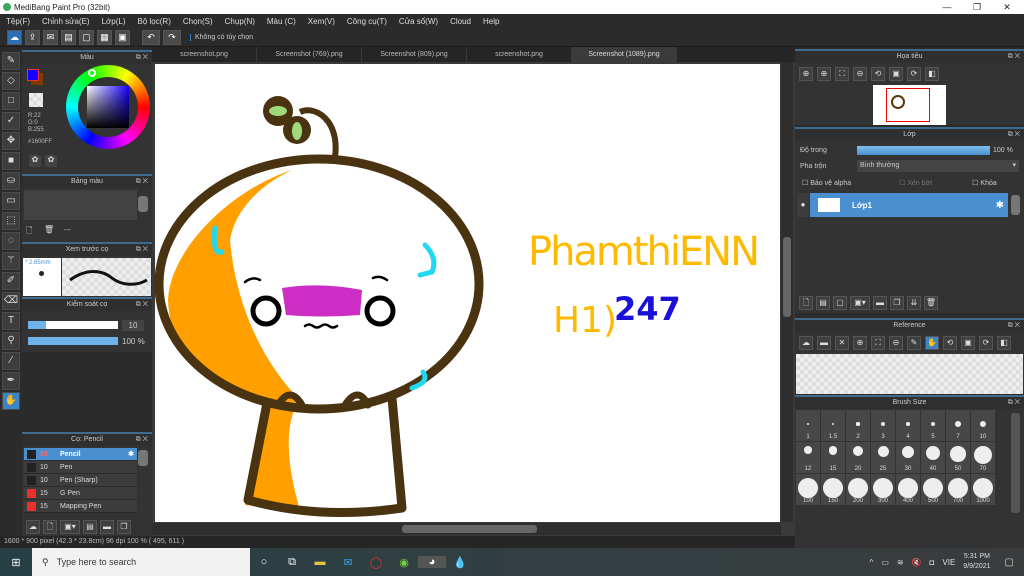 This screenshot has width=1024, height=576. What do you see at coordinates (908, 490) in the screenshot?
I see `brush-size-cell: 400` at bounding box center [908, 490].